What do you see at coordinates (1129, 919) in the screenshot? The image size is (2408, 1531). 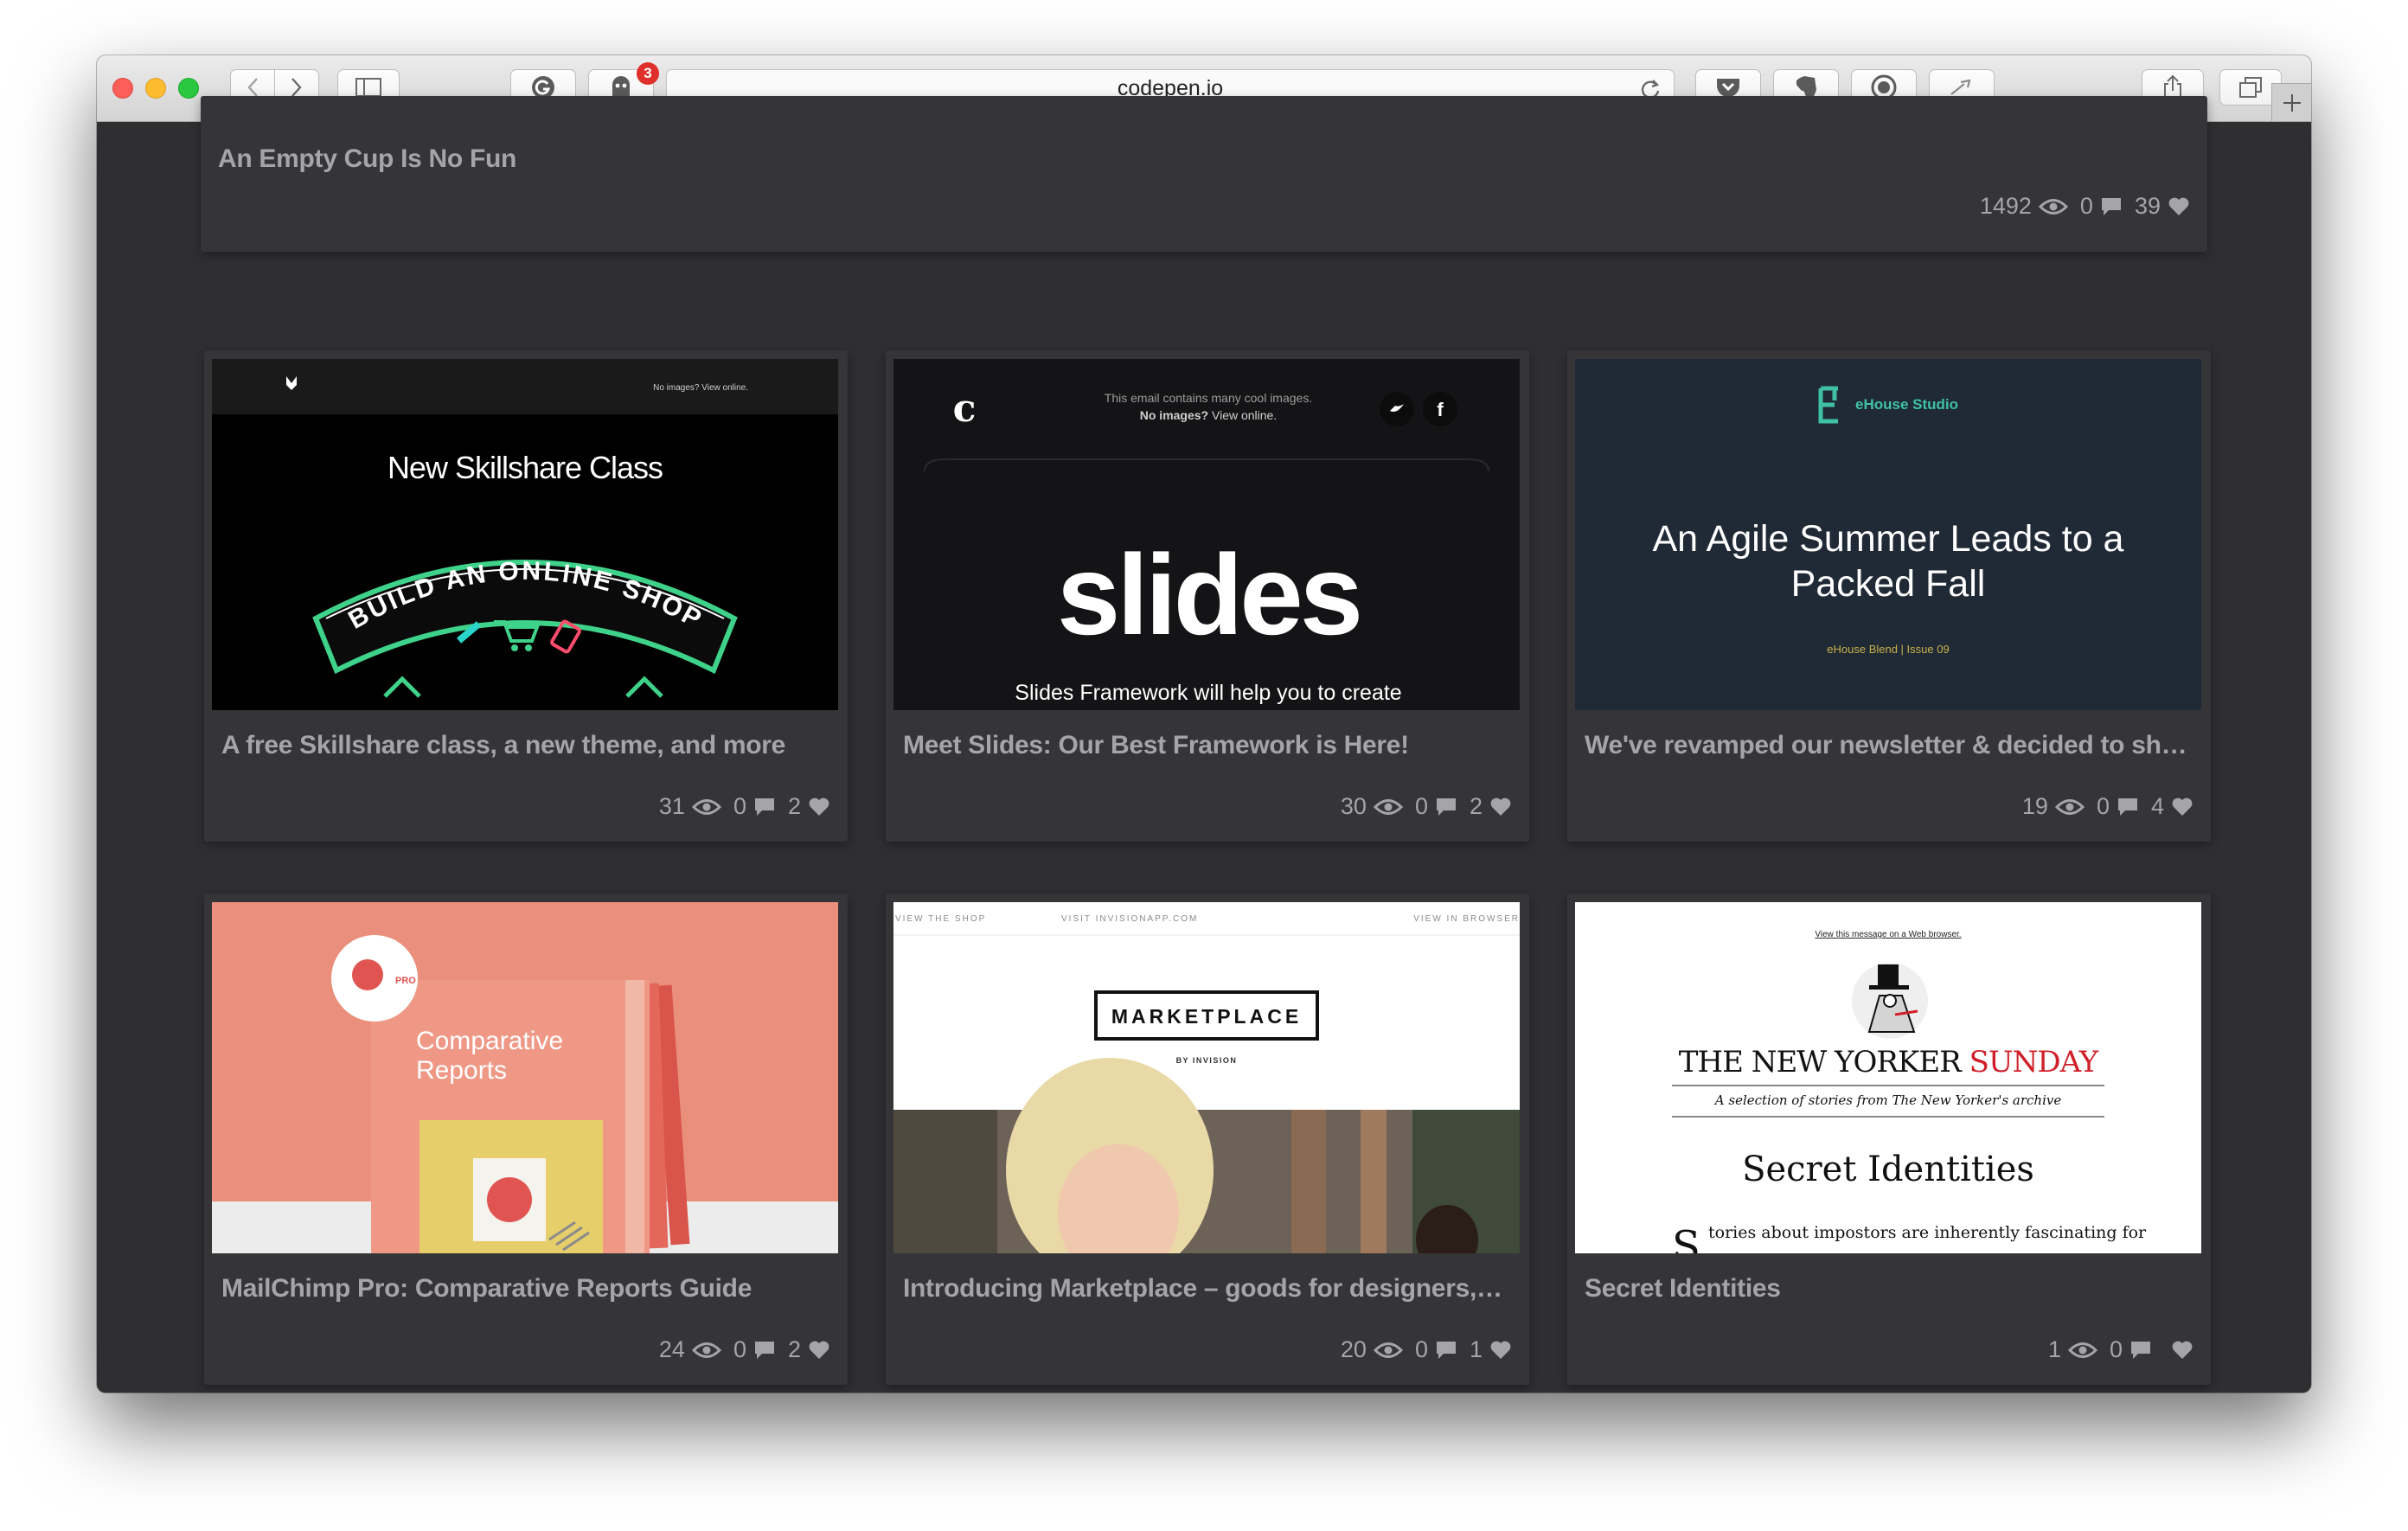 I see `marketplace-nav-invision: VISIT INVISIONAPP.COM` at bounding box center [1129, 919].